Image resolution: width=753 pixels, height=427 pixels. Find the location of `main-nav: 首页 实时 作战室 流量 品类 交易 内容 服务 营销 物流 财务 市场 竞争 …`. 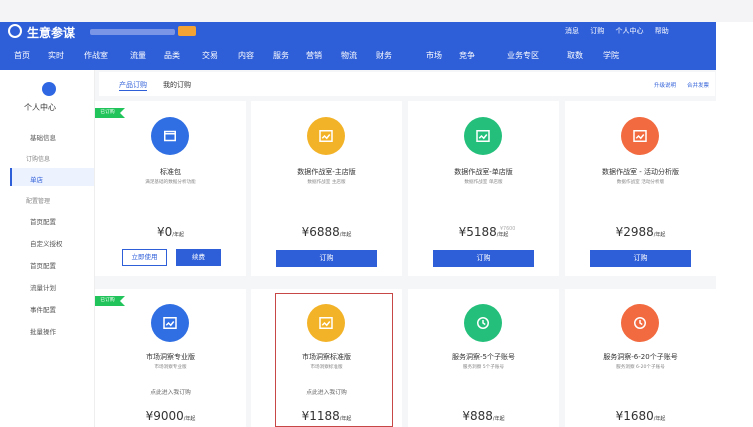

main-nav: 首页 实时 作战室 流量 品类 交易 内容 服务 营销 物流 财务 市场 竞争 … is located at coordinates (358, 56).